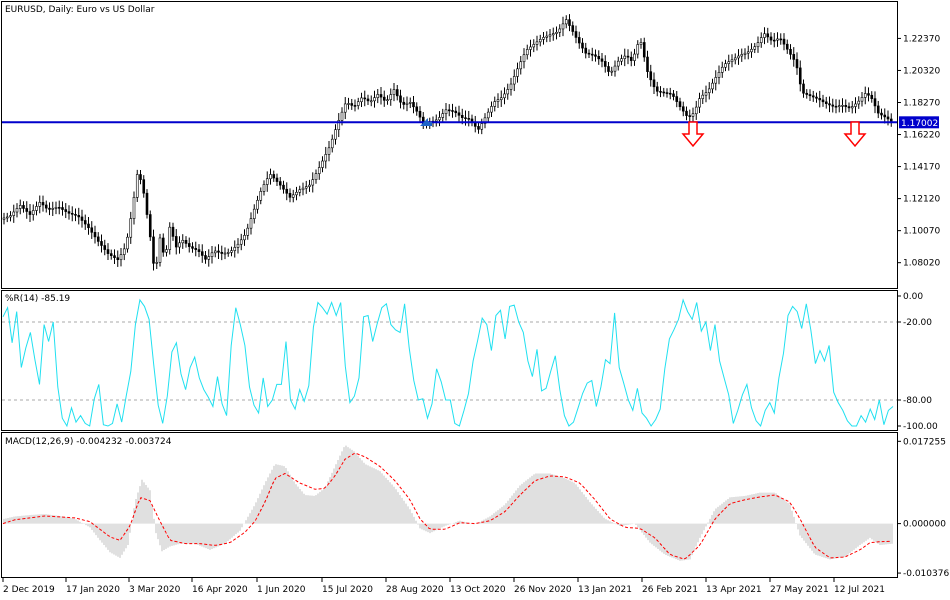 The image size is (950, 600). I want to click on wpr-indicator-title: %R(14) -85.19, so click(37, 299).